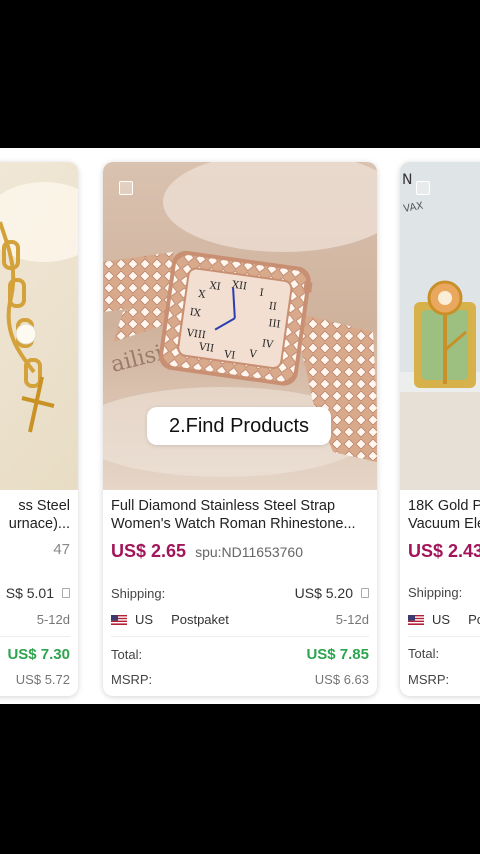  What do you see at coordinates (474, 619) in the screenshot?
I see `shipping-carrier: Post` at bounding box center [474, 619].